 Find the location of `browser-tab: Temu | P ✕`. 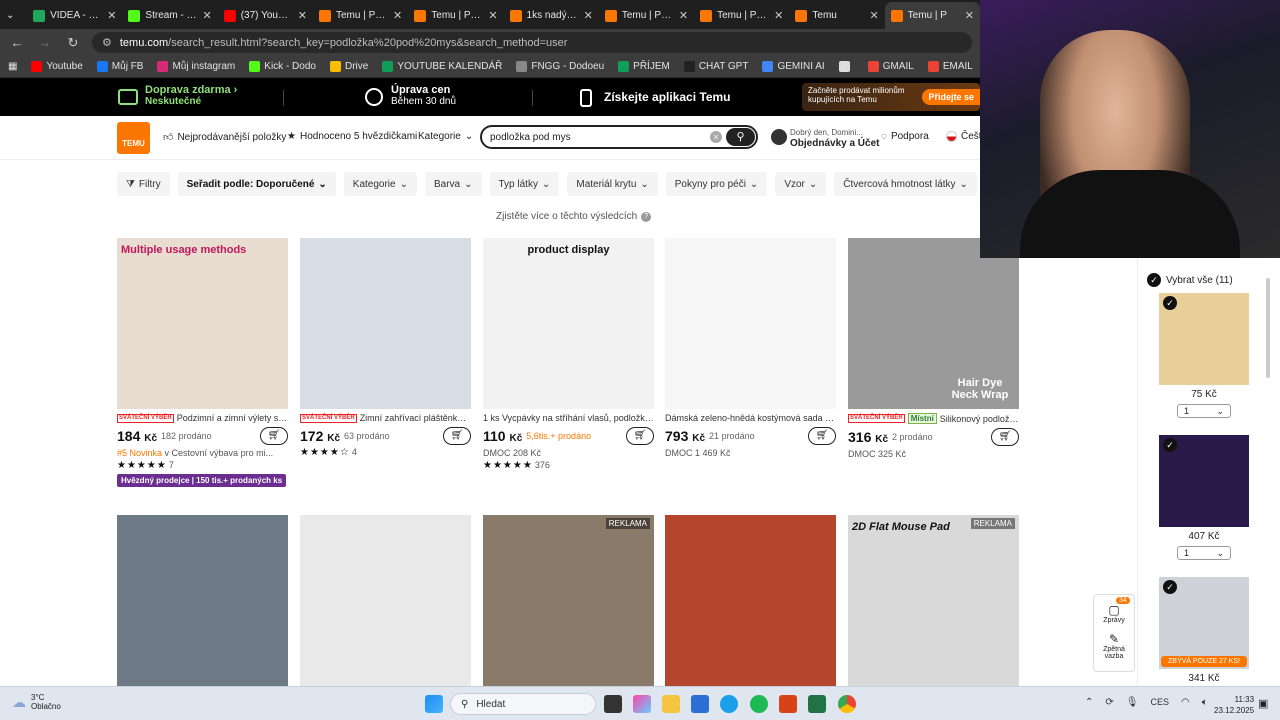

browser-tab: Temu | P ✕ is located at coordinates (932, 15).